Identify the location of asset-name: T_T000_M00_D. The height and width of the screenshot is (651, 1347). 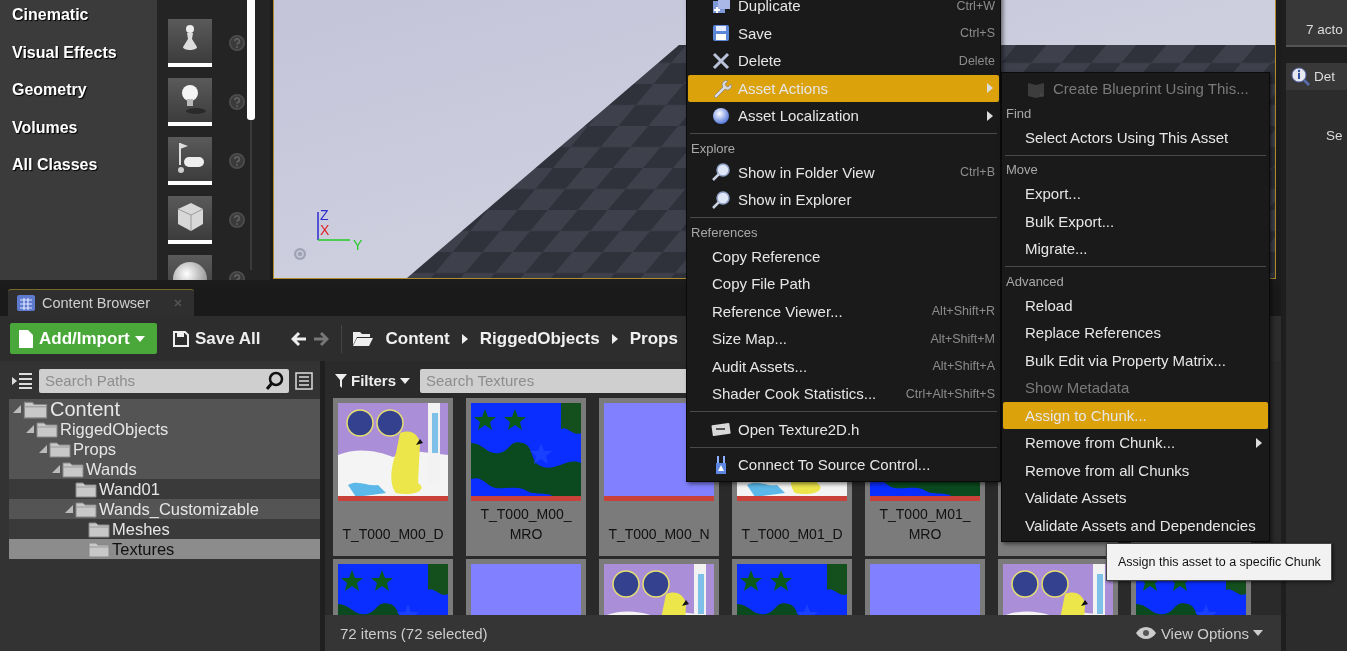
(393, 534).